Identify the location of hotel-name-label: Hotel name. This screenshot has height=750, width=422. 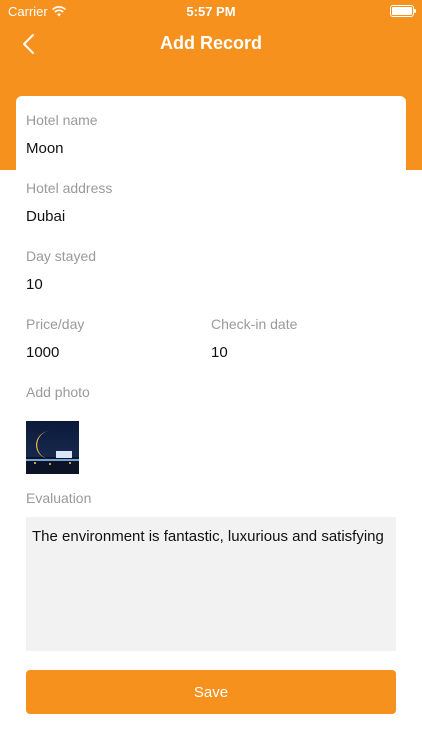
(62, 120).